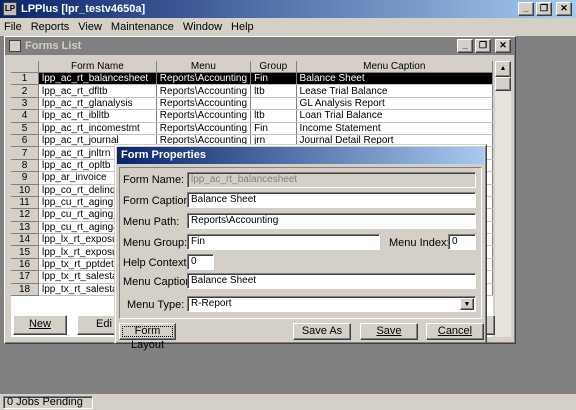 The width and height of the screenshot is (576, 410). I want to click on row-number: 6, so click(25, 141).